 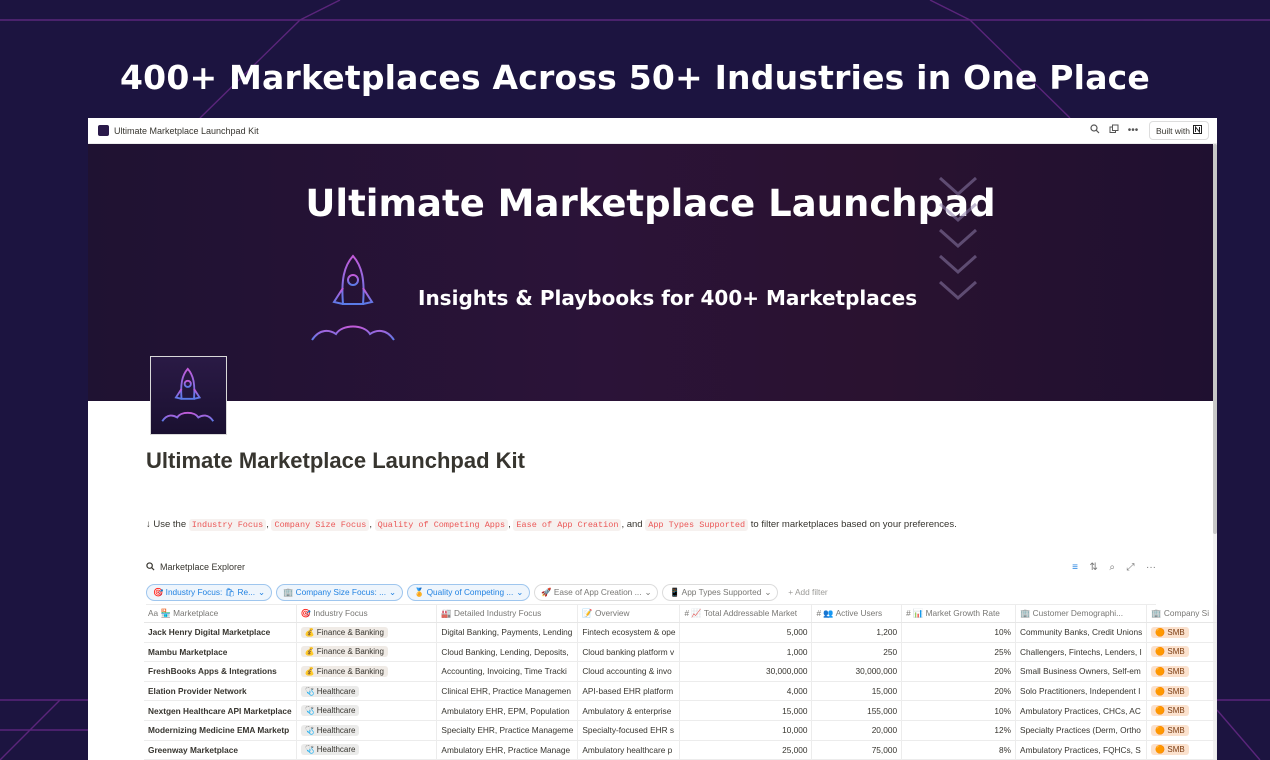 I want to click on add-filter-button: + Add filter, so click(x=807, y=592).